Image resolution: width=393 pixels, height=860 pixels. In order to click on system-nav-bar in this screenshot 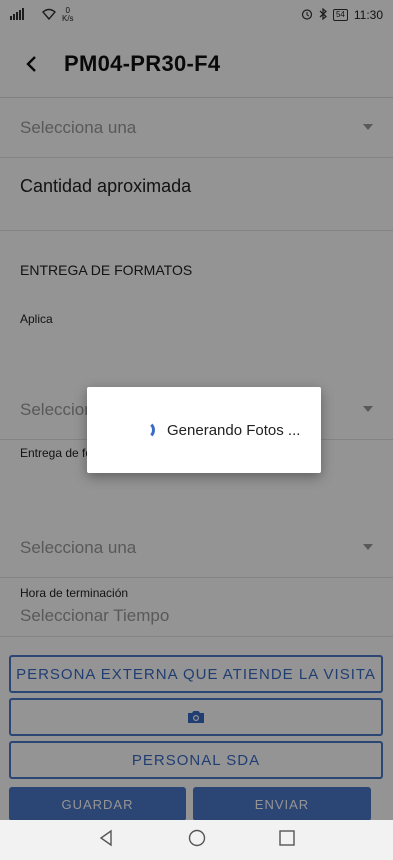, I will do `click(196, 840)`.